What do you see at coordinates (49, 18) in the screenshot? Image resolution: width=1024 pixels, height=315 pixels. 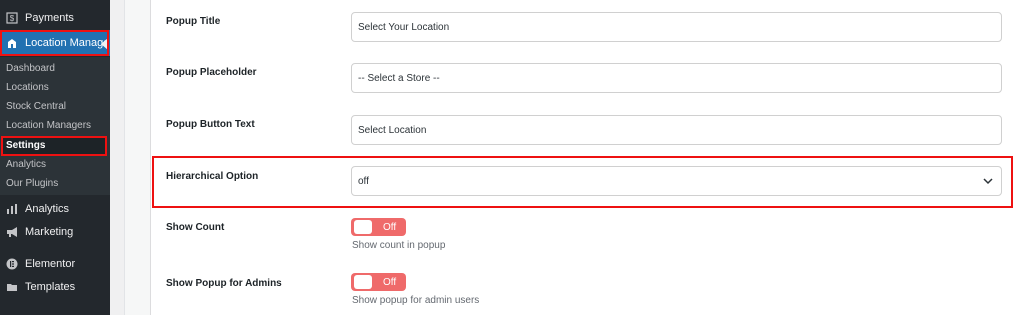 I see `sidebar-item-label: Payments` at bounding box center [49, 18].